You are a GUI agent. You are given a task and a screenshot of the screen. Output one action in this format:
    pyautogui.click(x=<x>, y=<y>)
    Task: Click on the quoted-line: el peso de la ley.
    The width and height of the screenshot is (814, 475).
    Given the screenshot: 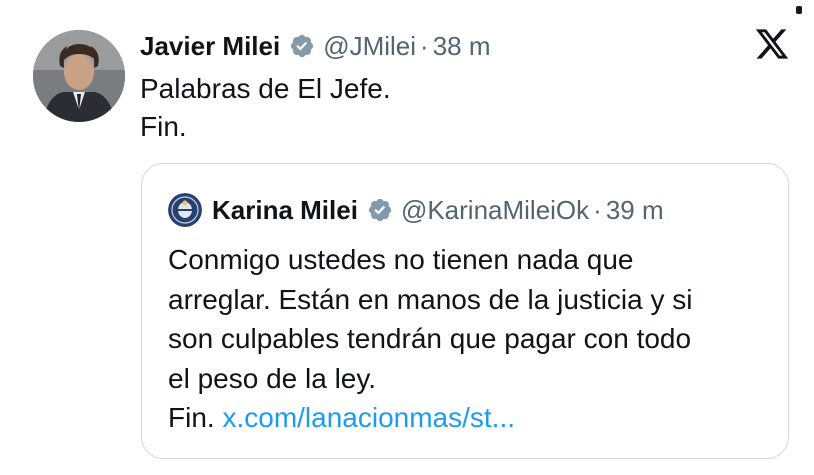 What is the action you would take?
    pyautogui.click(x=272, y=378)
    